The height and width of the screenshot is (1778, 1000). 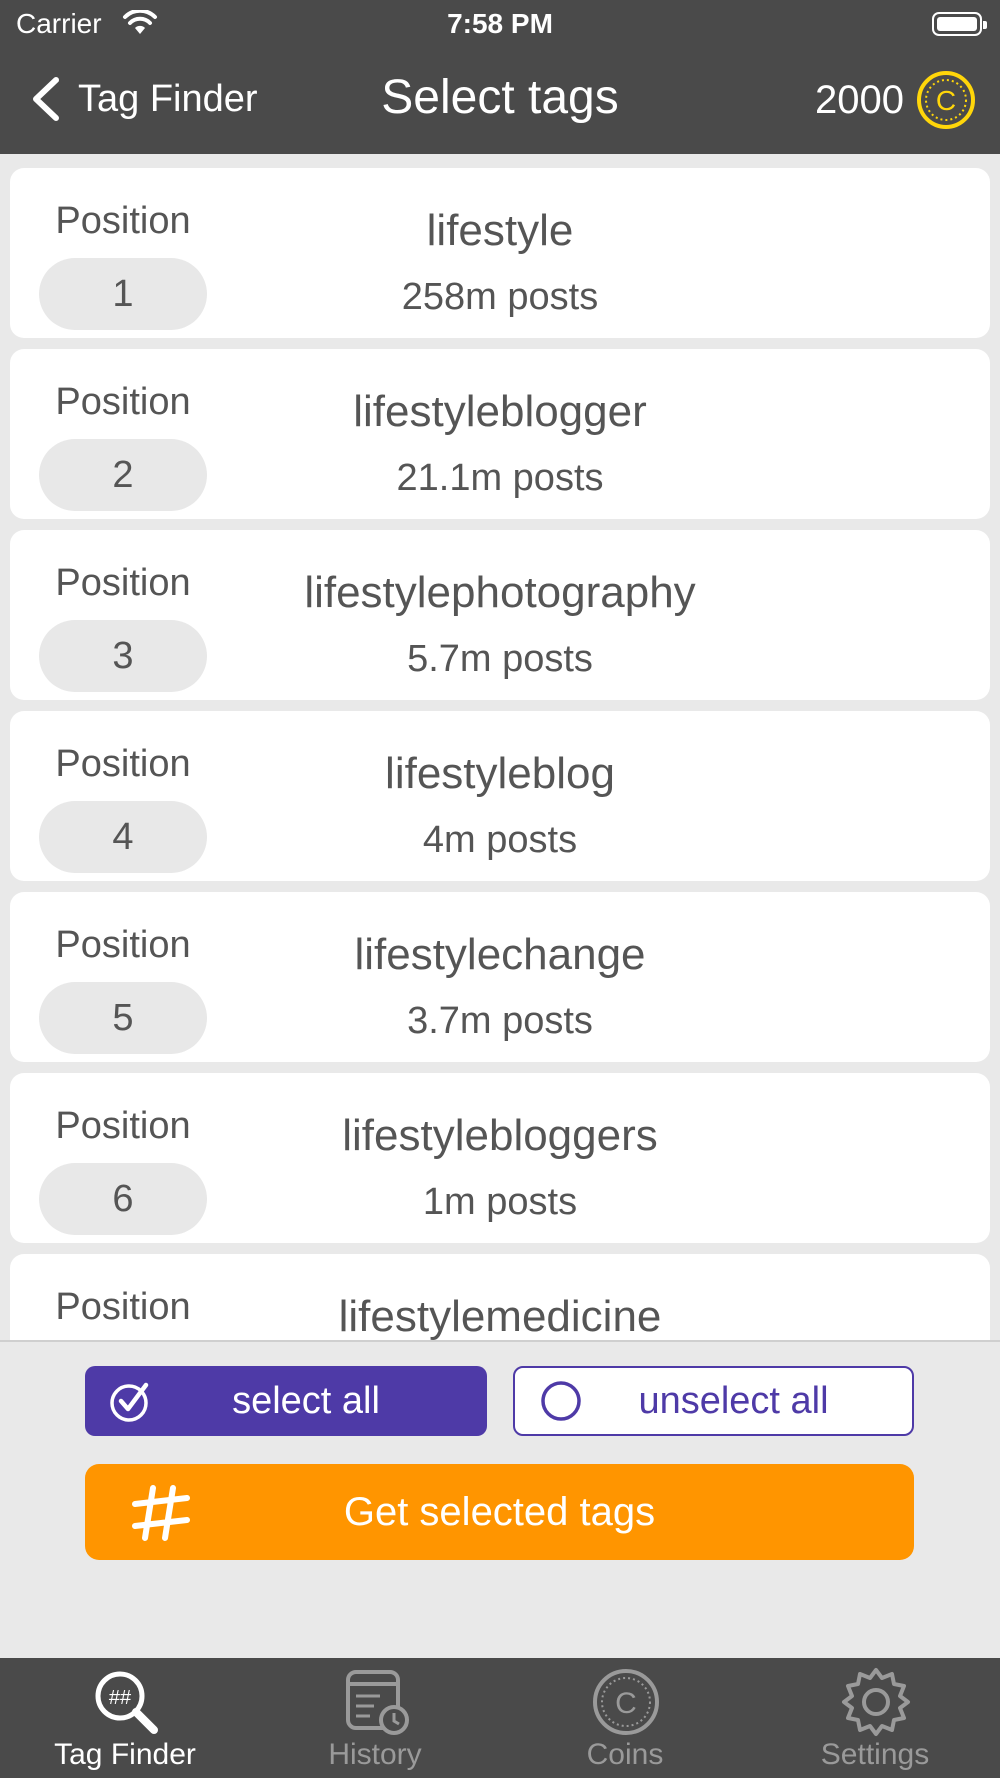 What do you see at coordinates (500, 840) in the screenshot?
I see `tag-post-count: 4m posts` at bounding box center [500, 840].